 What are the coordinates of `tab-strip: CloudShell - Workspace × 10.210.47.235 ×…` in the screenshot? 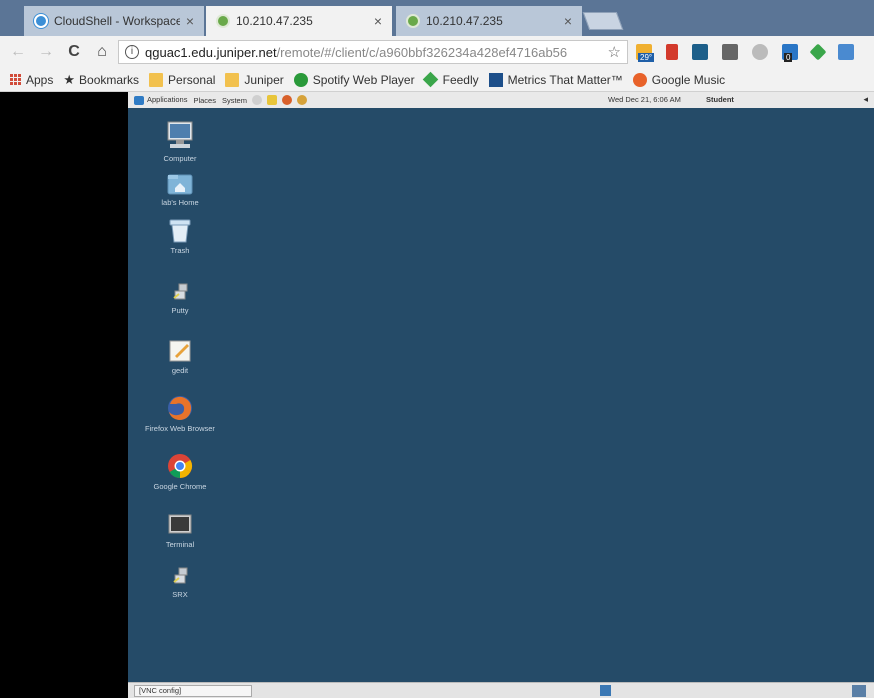 It's located at (437, 18).